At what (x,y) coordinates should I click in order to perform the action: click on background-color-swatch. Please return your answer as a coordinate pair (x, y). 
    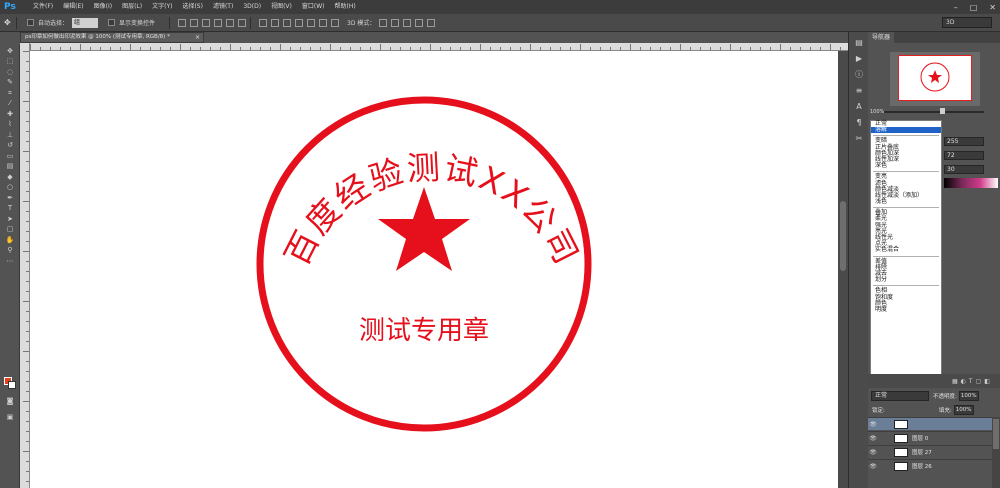
    Looking at the image, I should click on (12, 385).